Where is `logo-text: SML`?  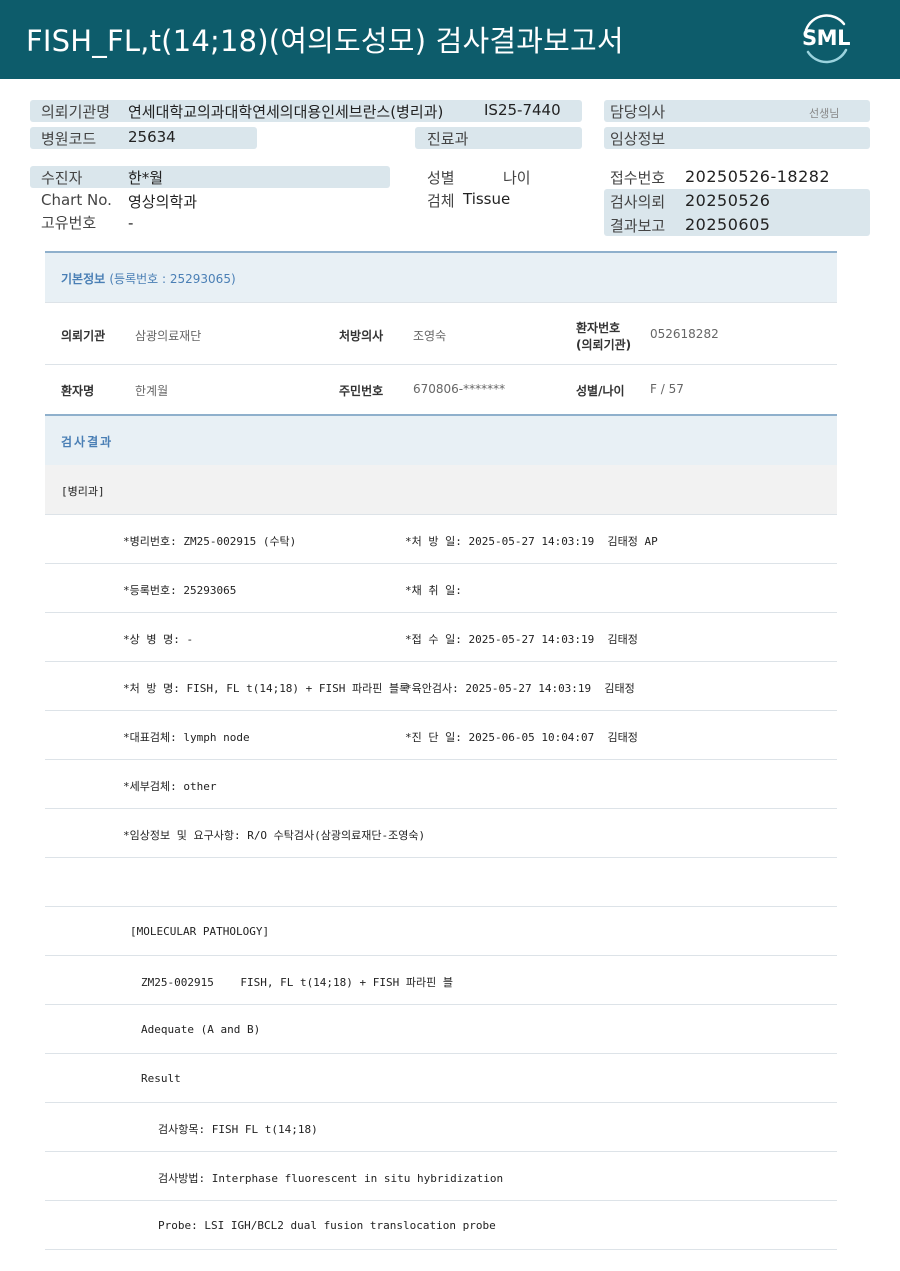 logo-text: SML is located at coordinates (826, 38).